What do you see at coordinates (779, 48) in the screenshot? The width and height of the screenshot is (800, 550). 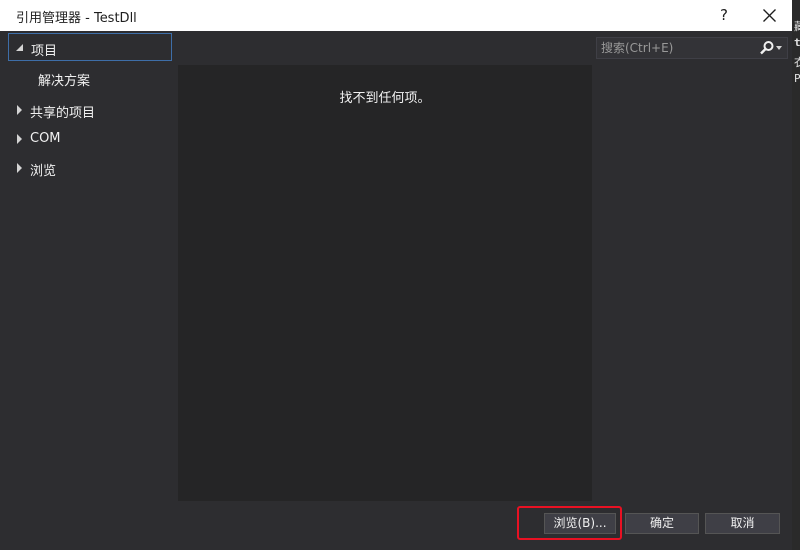 I see `chevron-down-icon` at bounding box center [779, 48].